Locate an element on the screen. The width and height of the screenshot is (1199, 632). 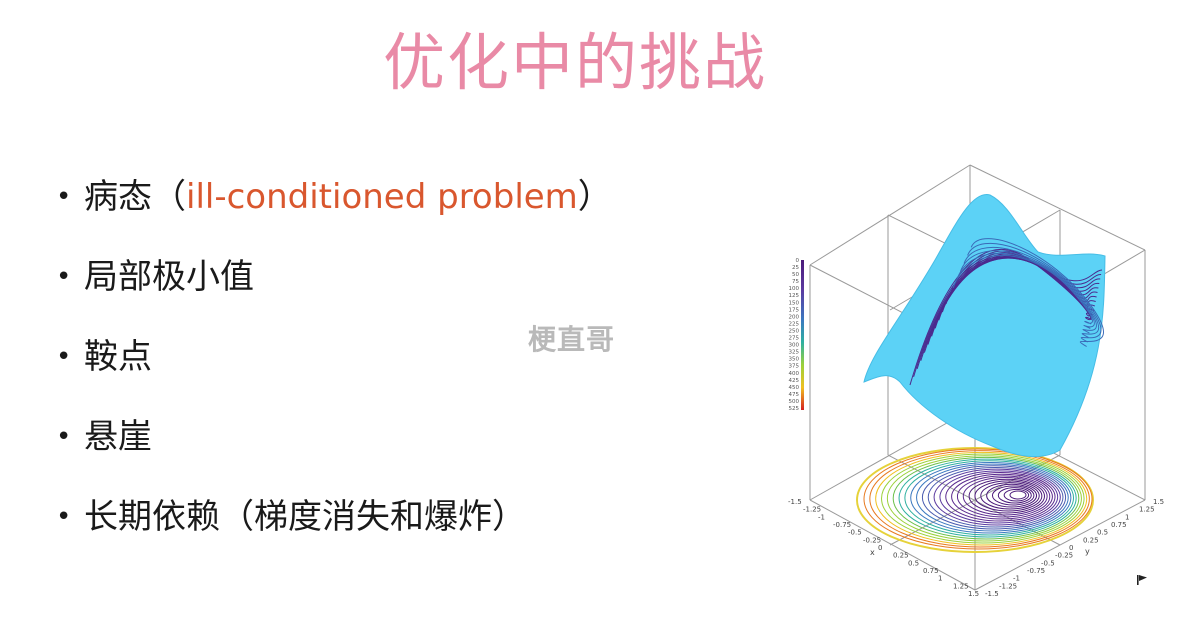
slide-title: 优化中的挑战 is located at coordinates (574, 62).